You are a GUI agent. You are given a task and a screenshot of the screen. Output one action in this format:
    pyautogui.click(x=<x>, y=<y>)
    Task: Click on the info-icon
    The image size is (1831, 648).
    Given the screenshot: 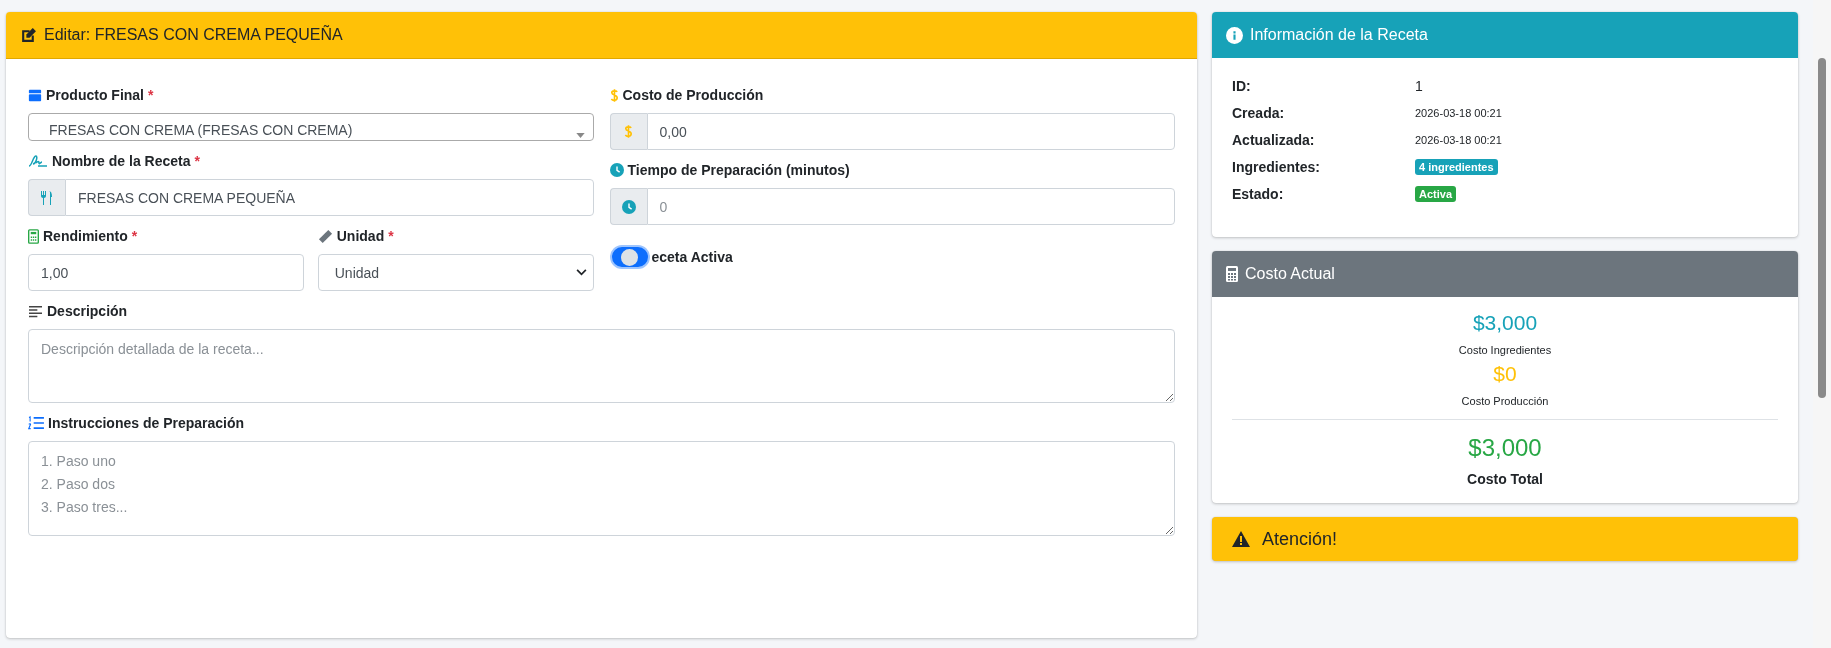 What is the action you would take?
    pyautogui.click(x=1234, y=35)
    